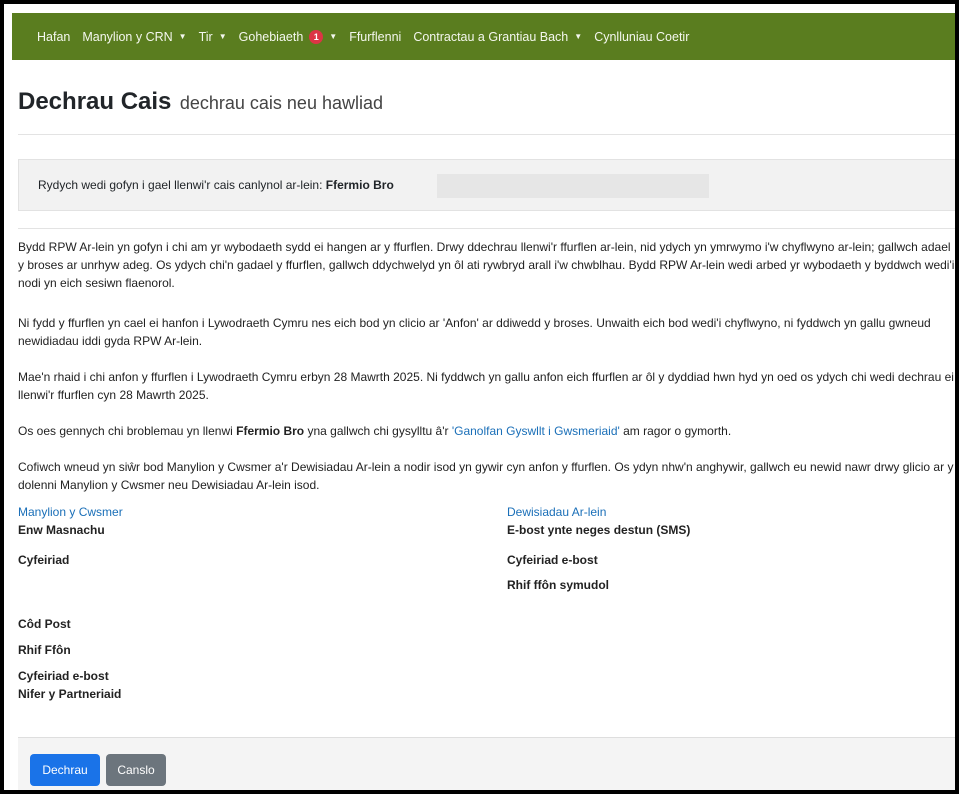 The height and width of the screenshot is (794, 959). I want to click on nav-woodland-schemes: Cynlluniau Coetir, so click(641, 37).